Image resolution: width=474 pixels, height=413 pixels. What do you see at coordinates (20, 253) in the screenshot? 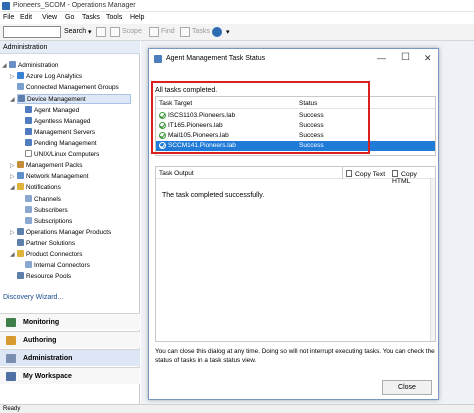
I see `folder-icon` at bounding box center [20, 253].